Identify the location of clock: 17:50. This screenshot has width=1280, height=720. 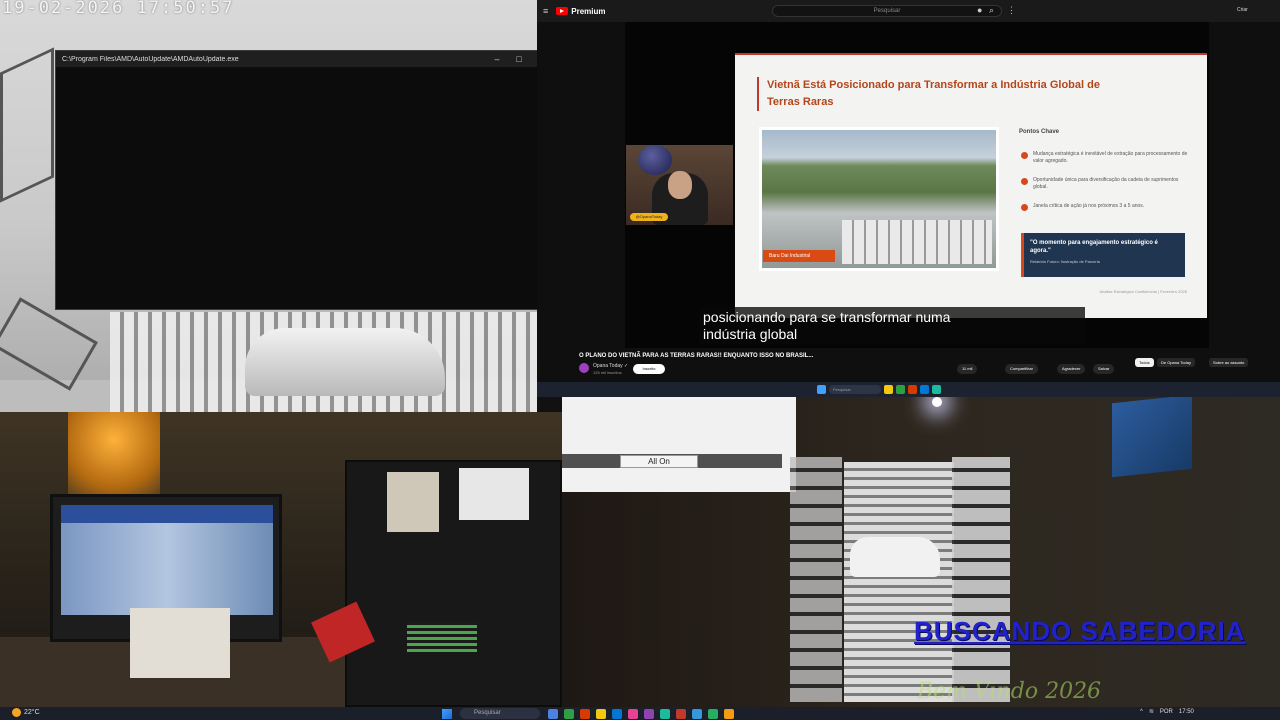
(1186, 712).